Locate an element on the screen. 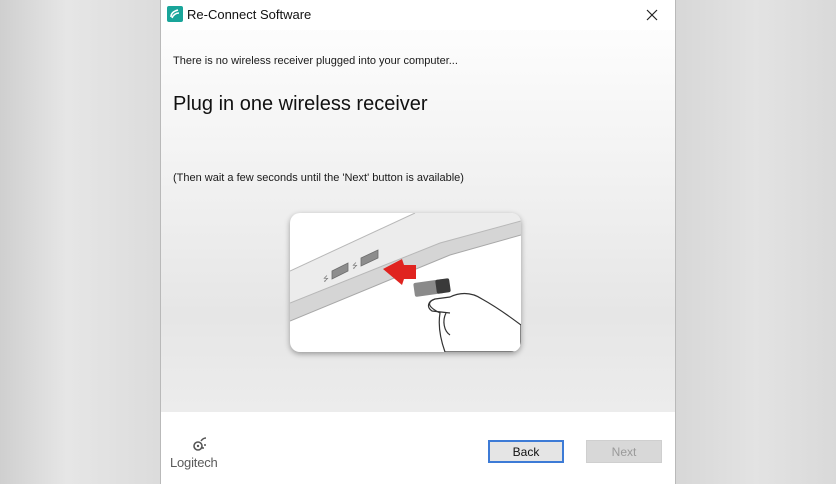 The height and width of the screenshot is (484, 836). window-title: Re-Connect Software is located at coordinates (249, 14).